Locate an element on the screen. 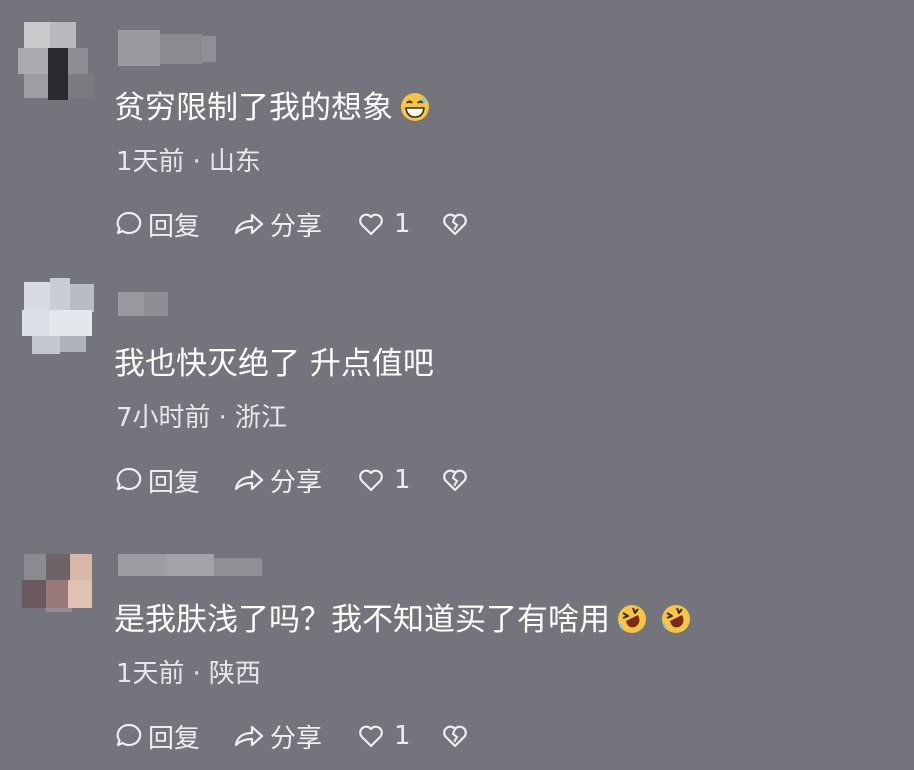  comment-location: 浙江 is located at coordinates (260, 418).